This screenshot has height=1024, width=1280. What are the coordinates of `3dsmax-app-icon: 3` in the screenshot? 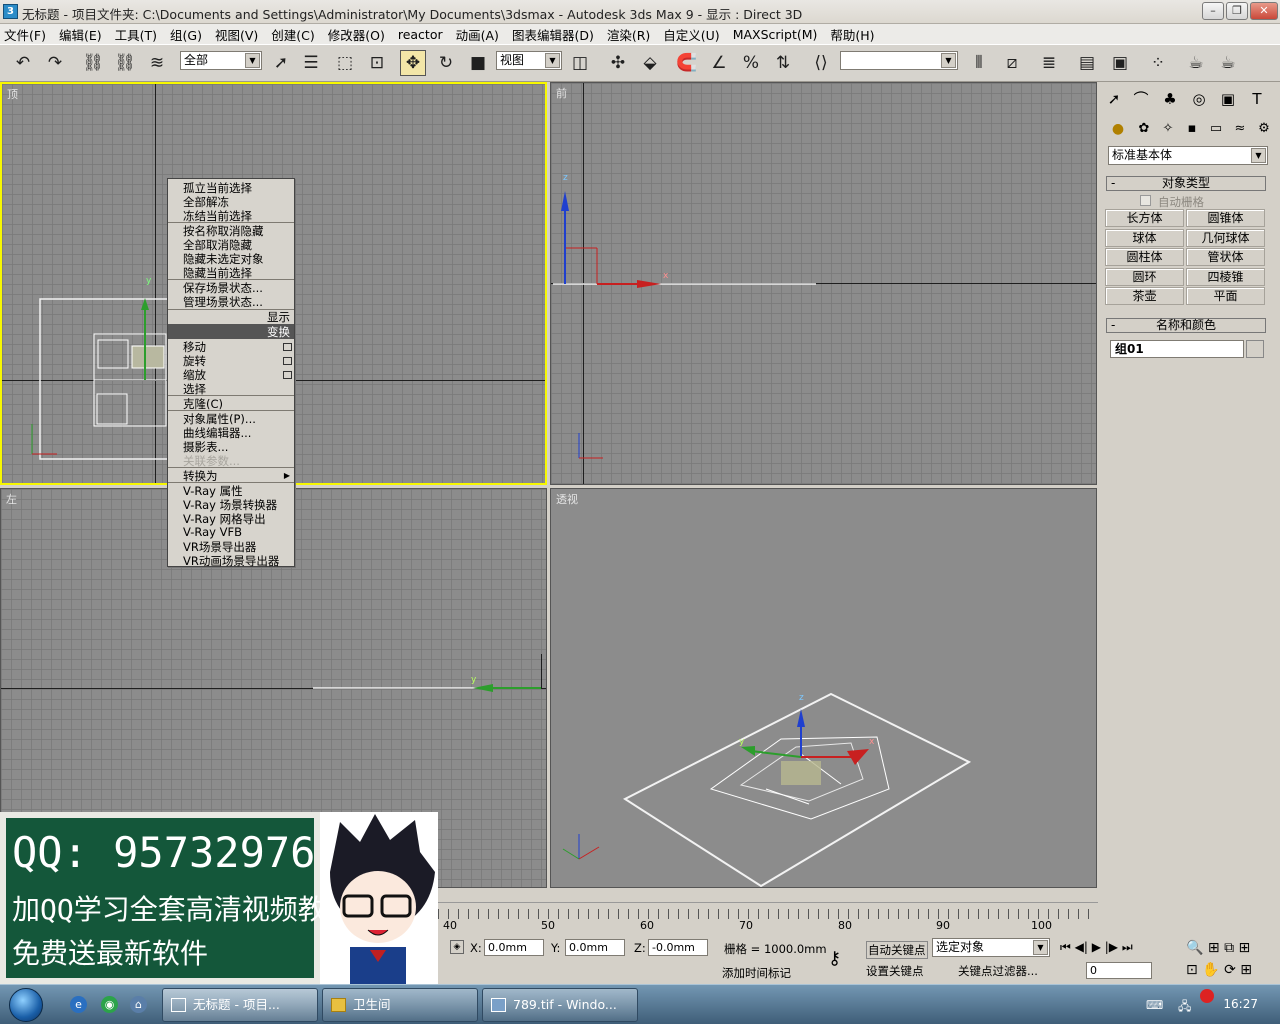 It's located at (10, 11).